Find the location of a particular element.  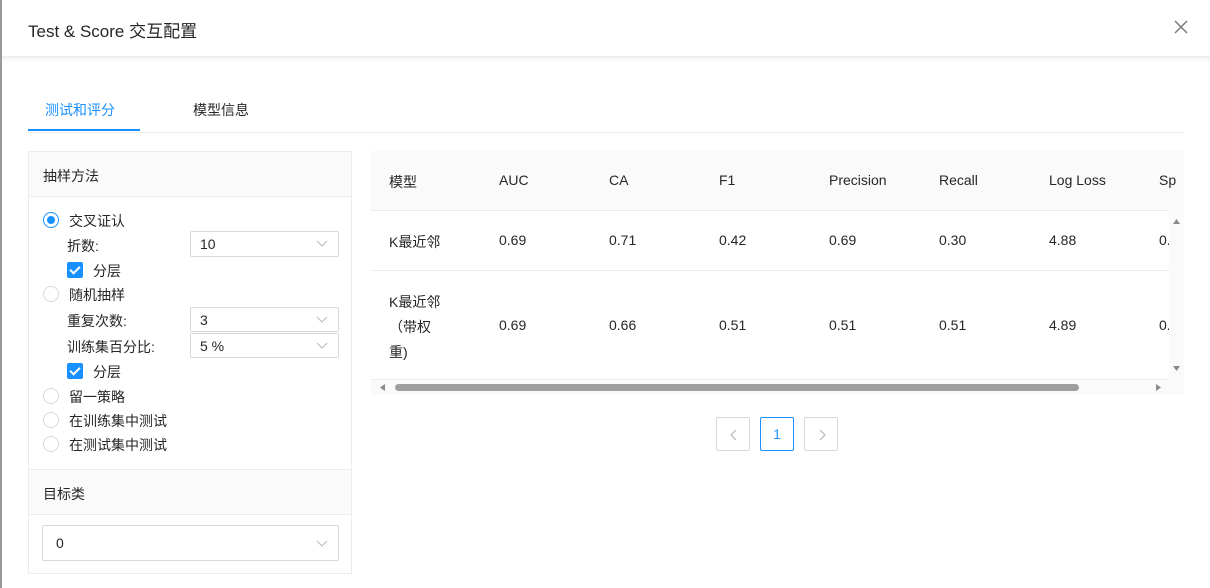

radio-cross-validation is located at coordinates (51, 220).